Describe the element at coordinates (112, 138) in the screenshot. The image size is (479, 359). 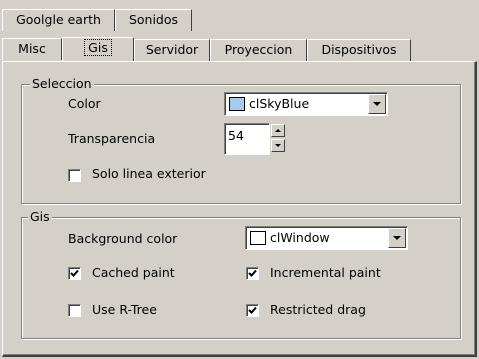
I see `transparency-label: Transparencia` at that location.